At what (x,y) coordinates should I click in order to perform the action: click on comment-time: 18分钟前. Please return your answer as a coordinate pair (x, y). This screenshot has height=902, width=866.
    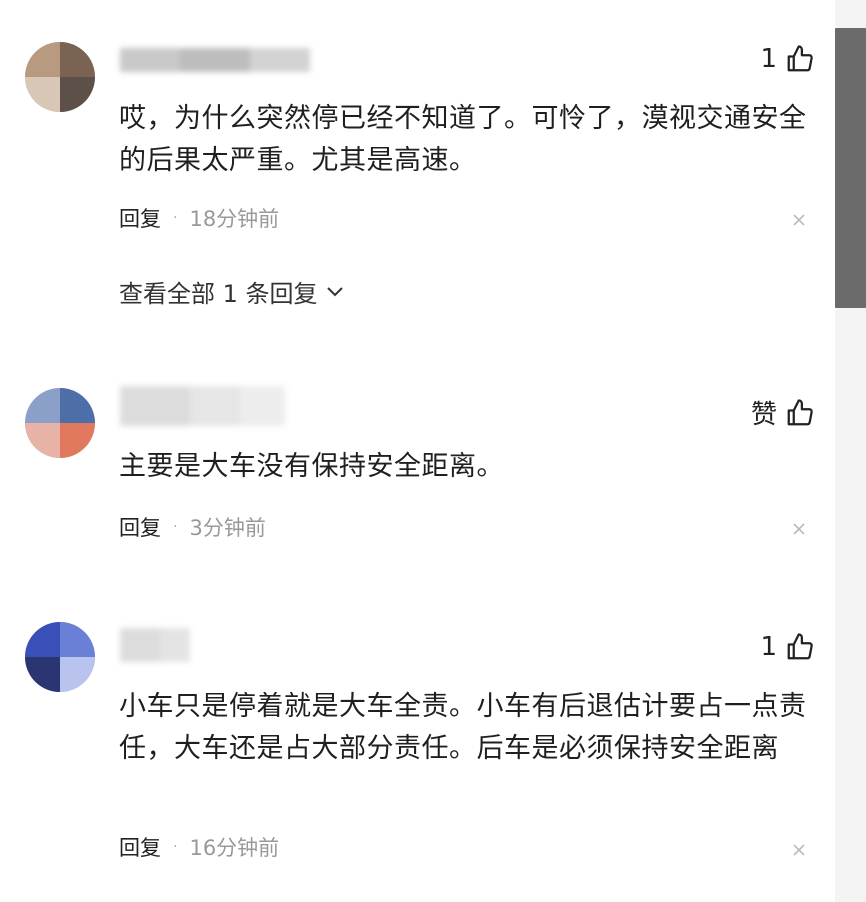
    Looking at the image, I should click on (234, 219).